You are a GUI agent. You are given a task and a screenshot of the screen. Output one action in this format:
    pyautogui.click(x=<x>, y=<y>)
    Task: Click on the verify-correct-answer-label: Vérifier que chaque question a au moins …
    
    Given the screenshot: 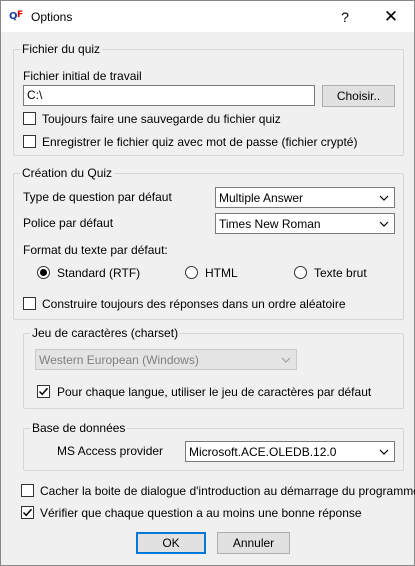 What is the action you would take?
    pyautogui.click(x=201, y=513)
    